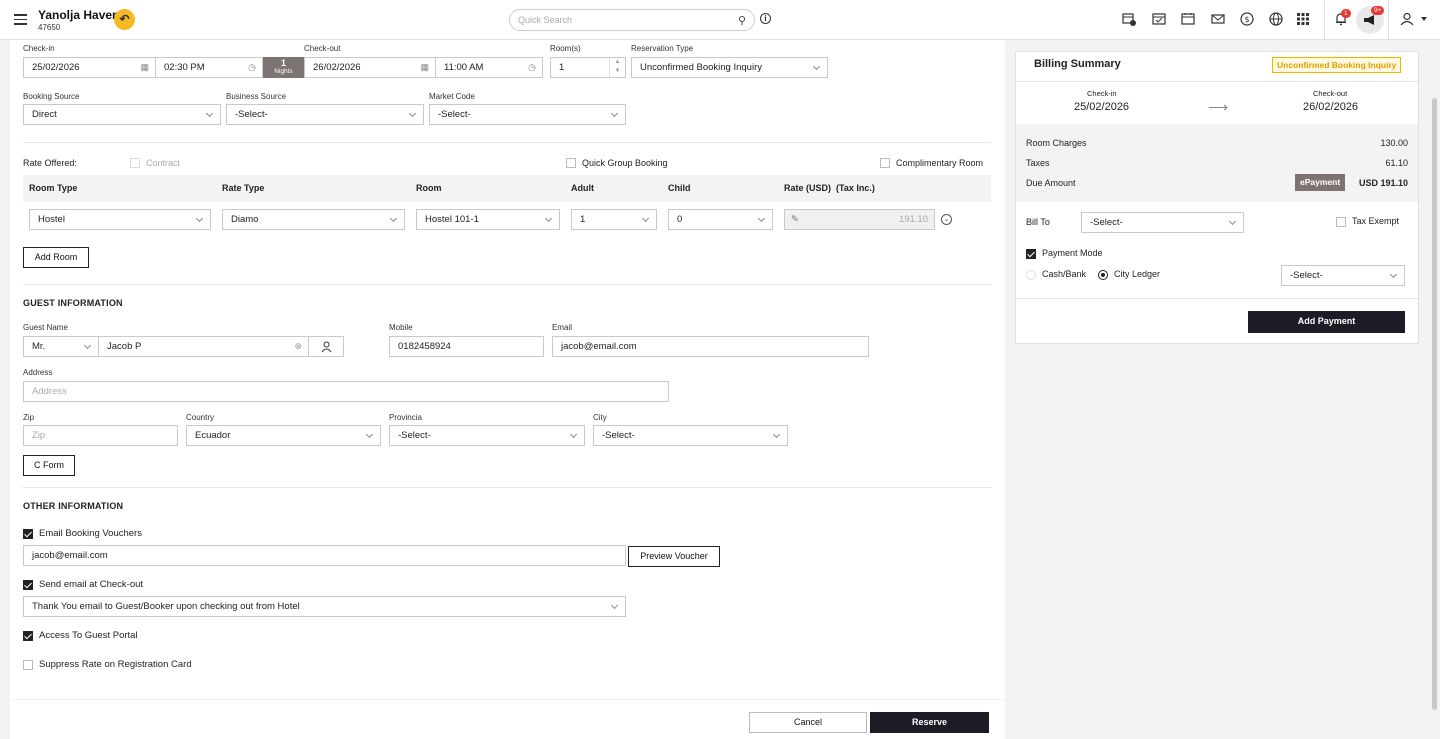 The height and width of the screenshot is (739, 1440). Describe the element at coordinates (527, 114) in the screenshot. I see `market-code-select: -Select-` at that location.